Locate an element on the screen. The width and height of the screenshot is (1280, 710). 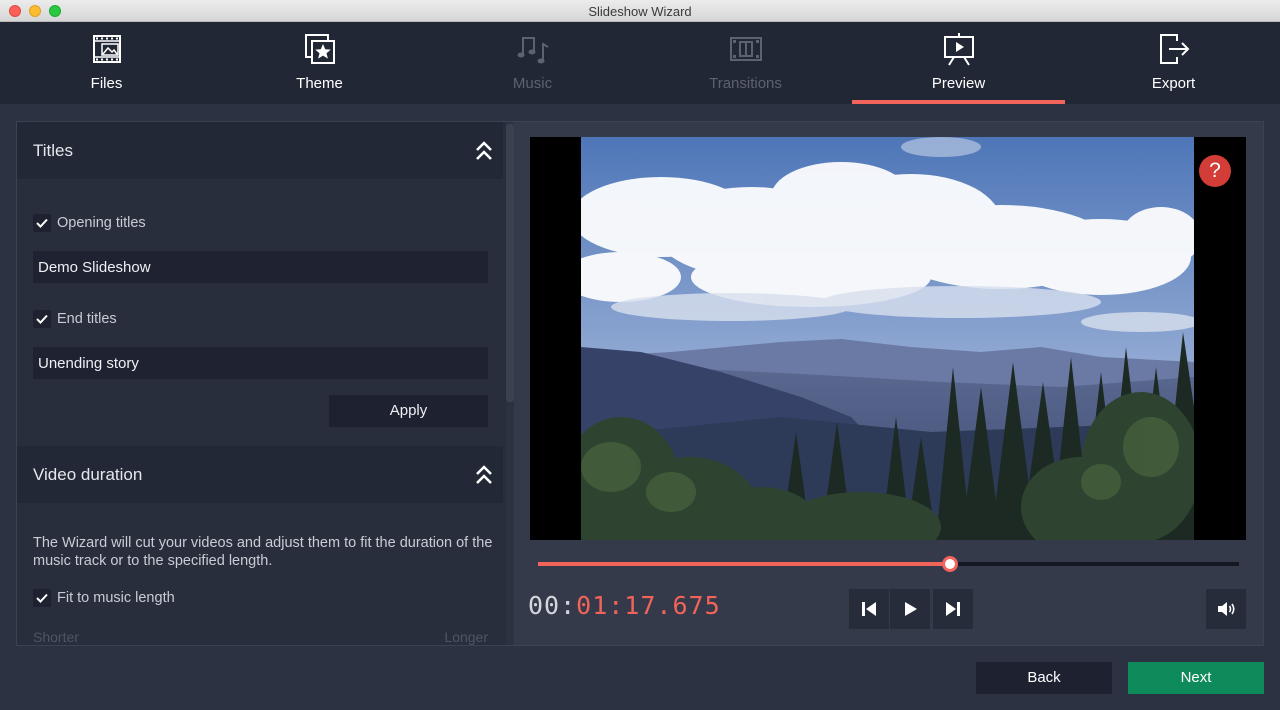
settings-scrollbar is located at coordinates (510, 383).